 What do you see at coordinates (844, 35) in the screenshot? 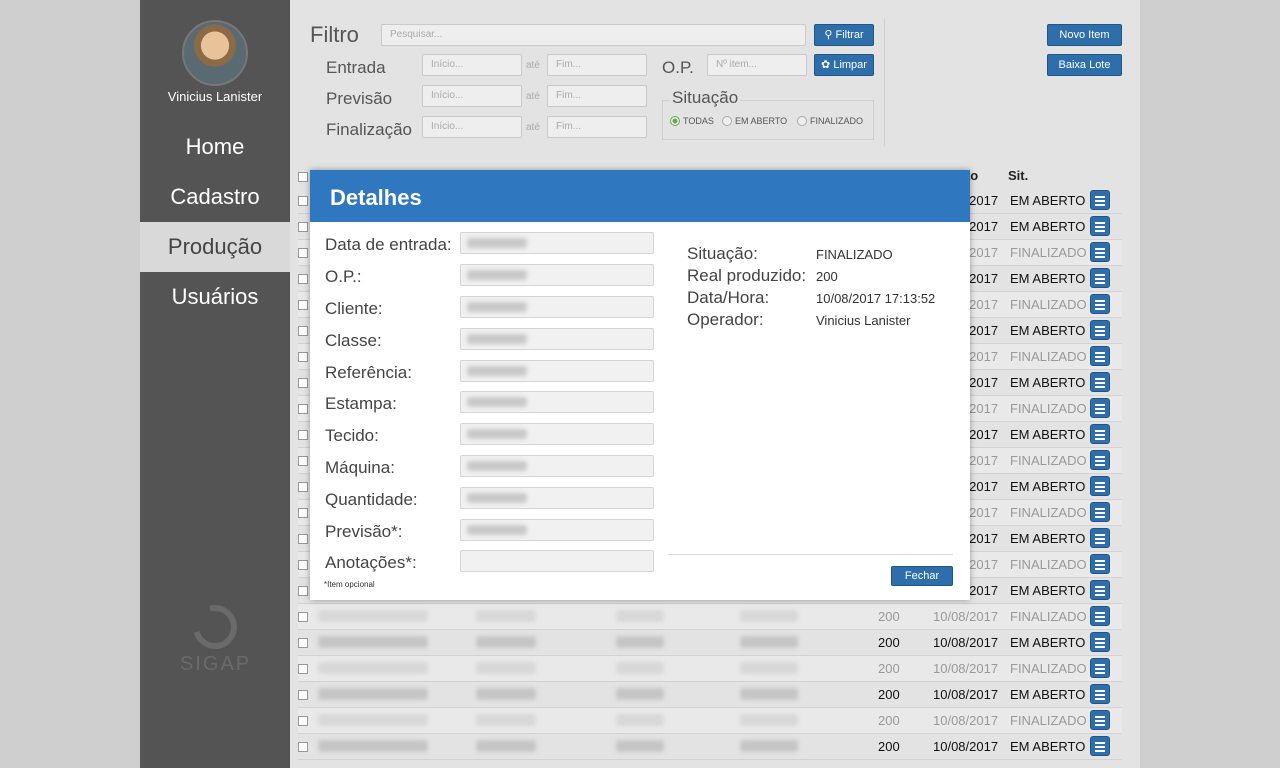
I see `filter-button: ⚲ Filtrar` at bounding box center [844, 35].